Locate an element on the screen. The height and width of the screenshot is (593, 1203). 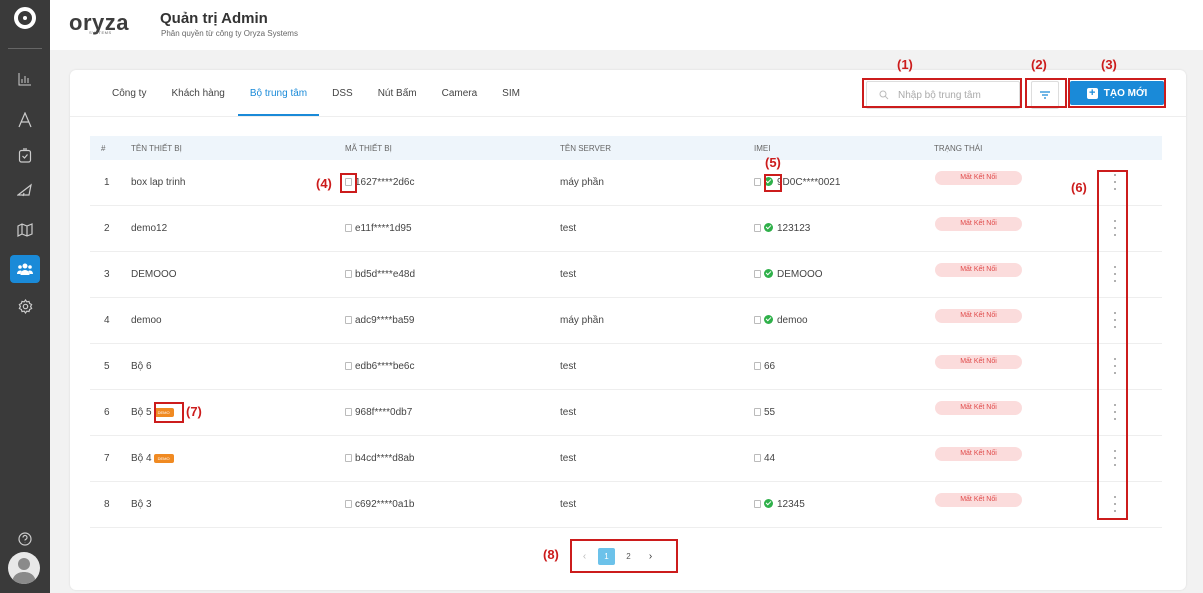
col-device-code: MÃ THIẾT BỊ is located at coordinates (368, 148).